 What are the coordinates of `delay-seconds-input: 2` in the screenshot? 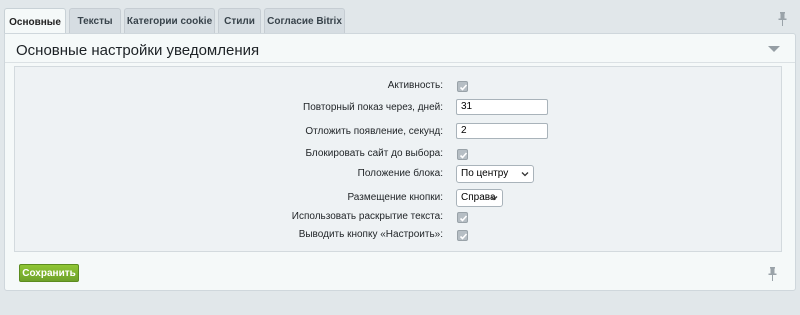 It's located at (502, 131).